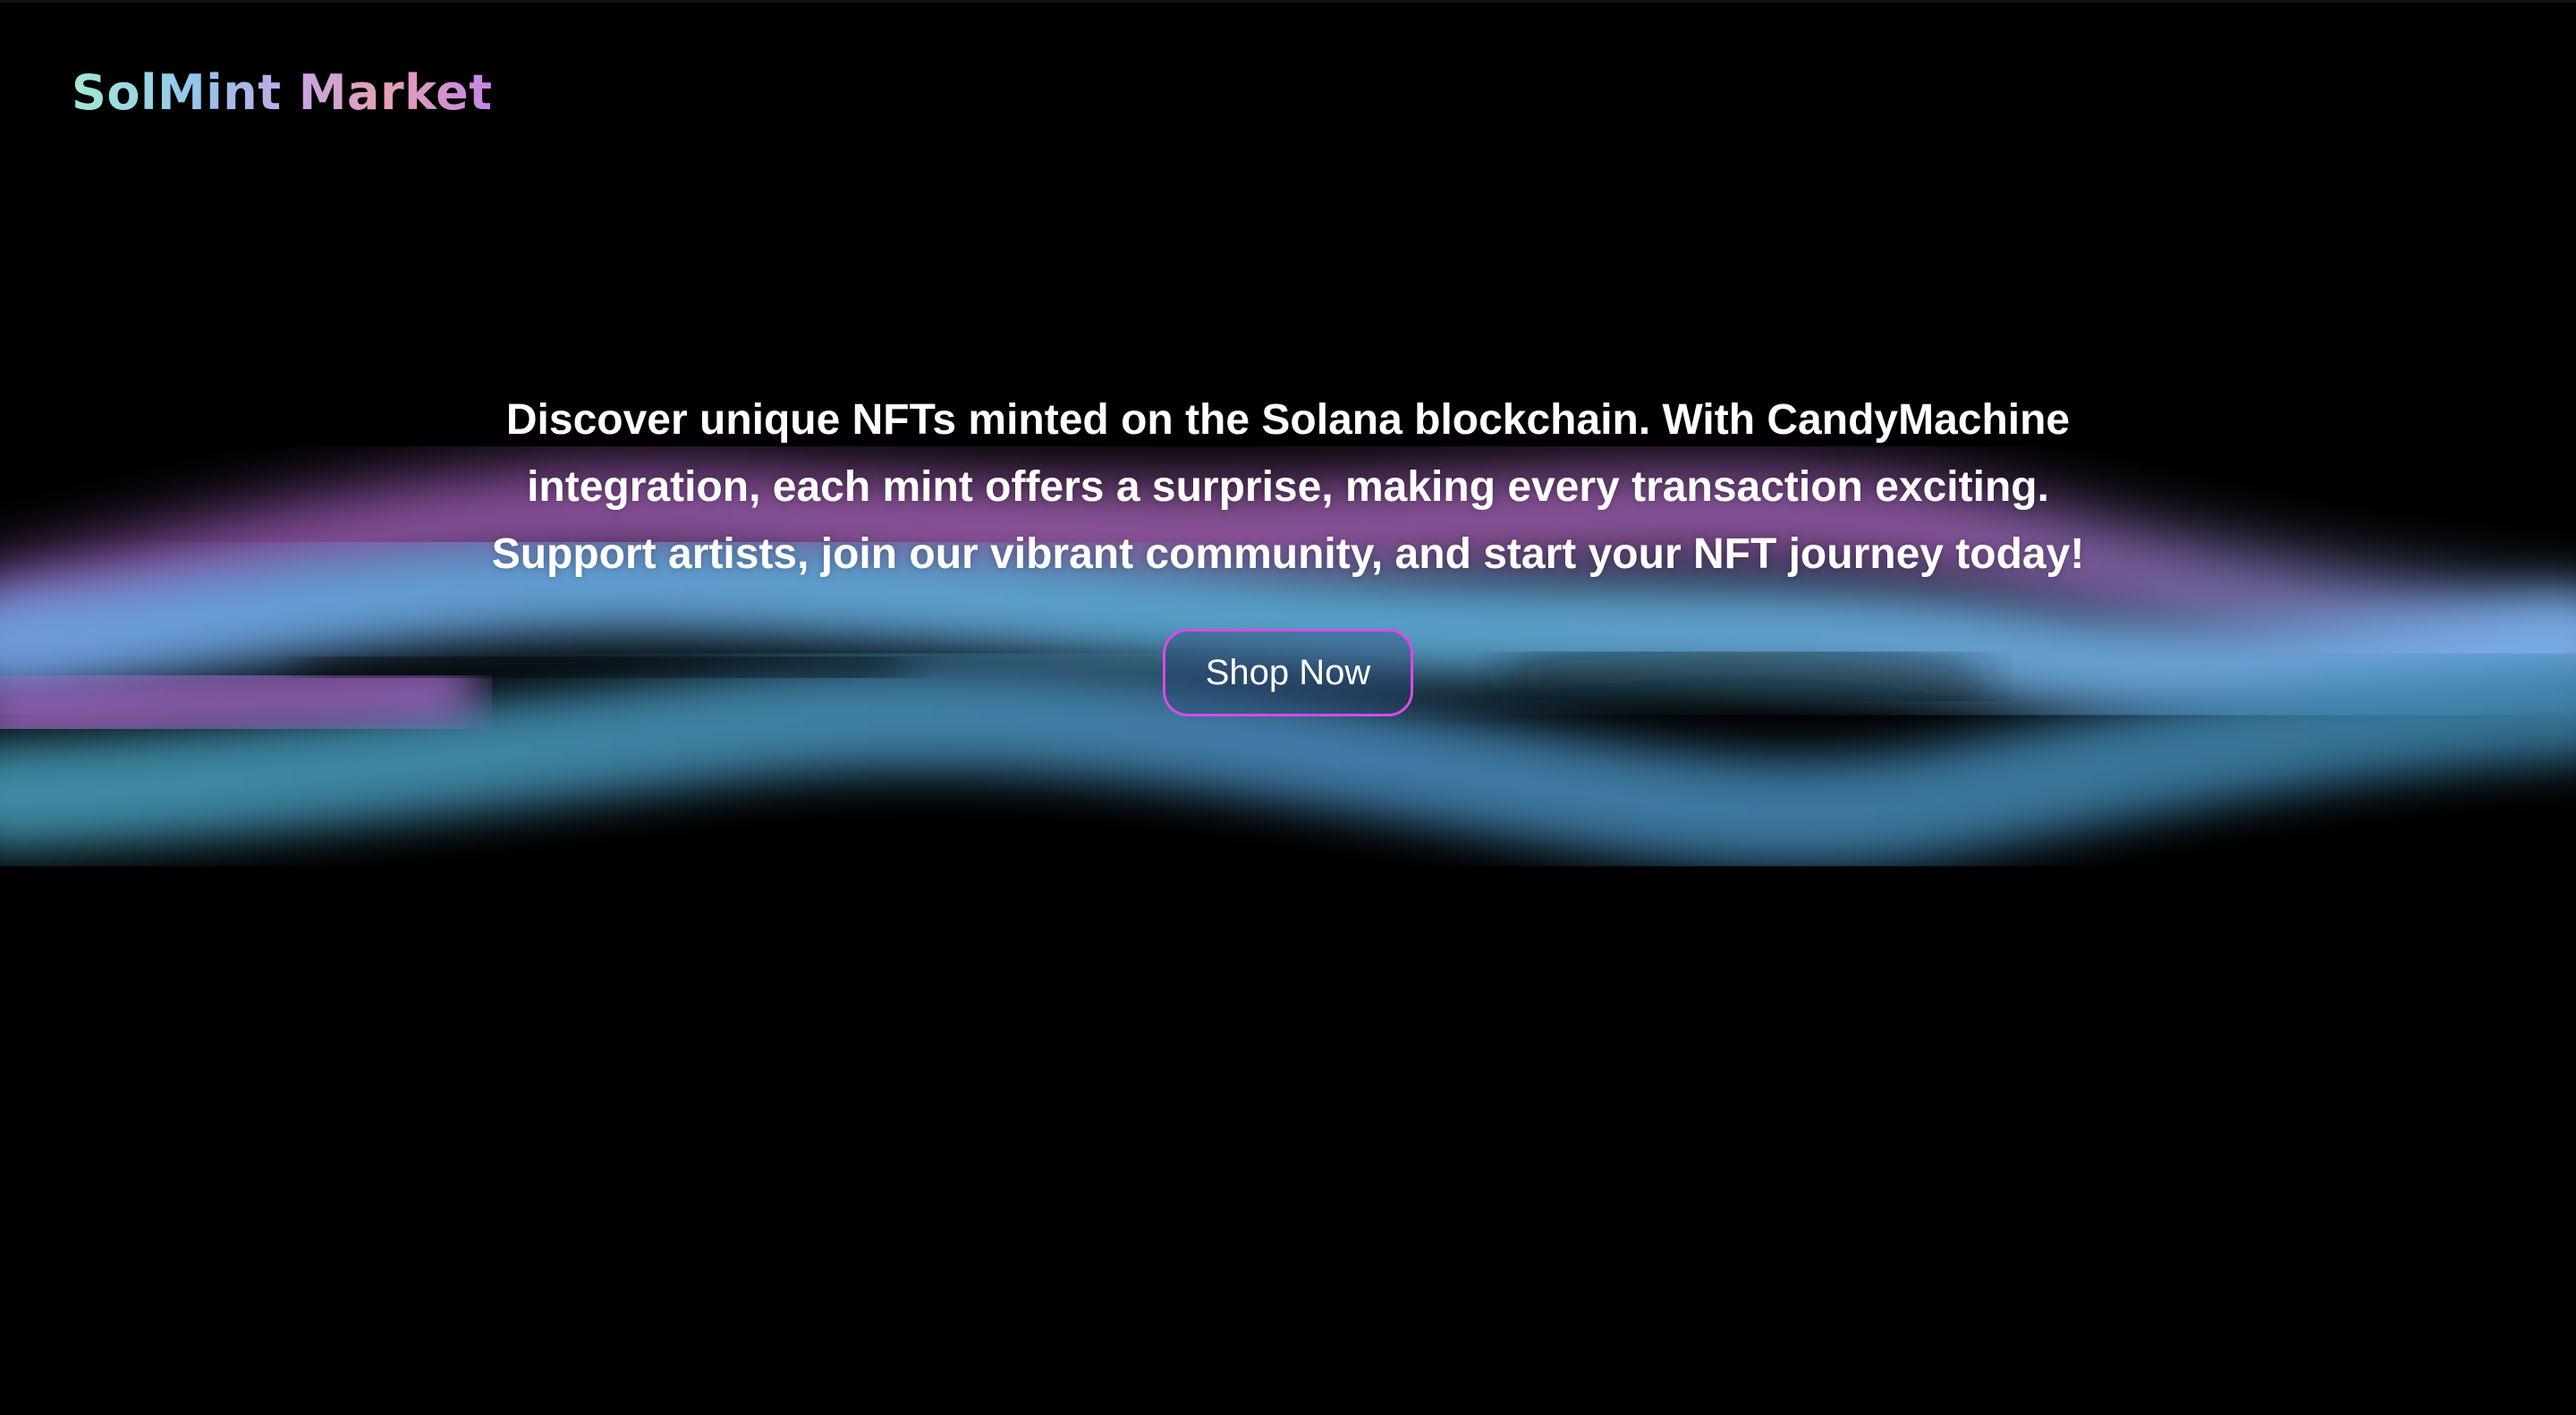  Describe the element at coordinates (1288, 673) in the screenshot. I see `shop-now-button: Shop Now` at that location.